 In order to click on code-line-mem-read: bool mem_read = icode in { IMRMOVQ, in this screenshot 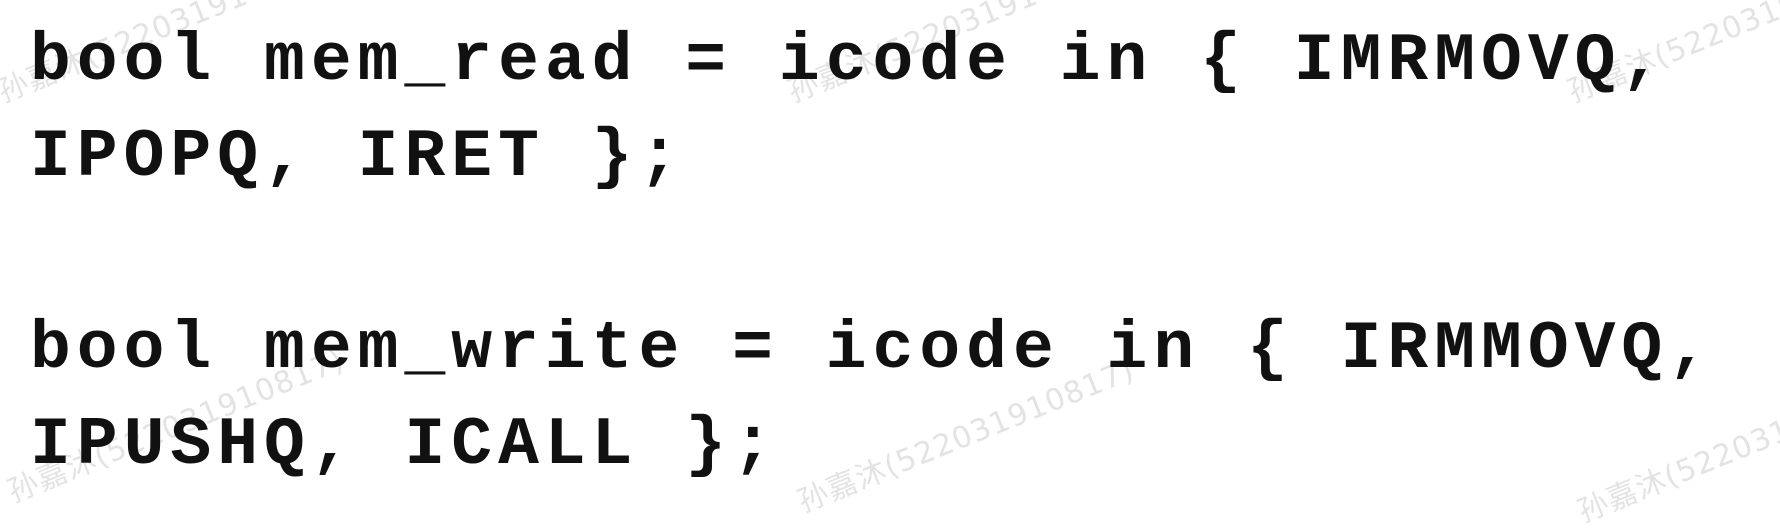, I will do `click(849, 61)`.